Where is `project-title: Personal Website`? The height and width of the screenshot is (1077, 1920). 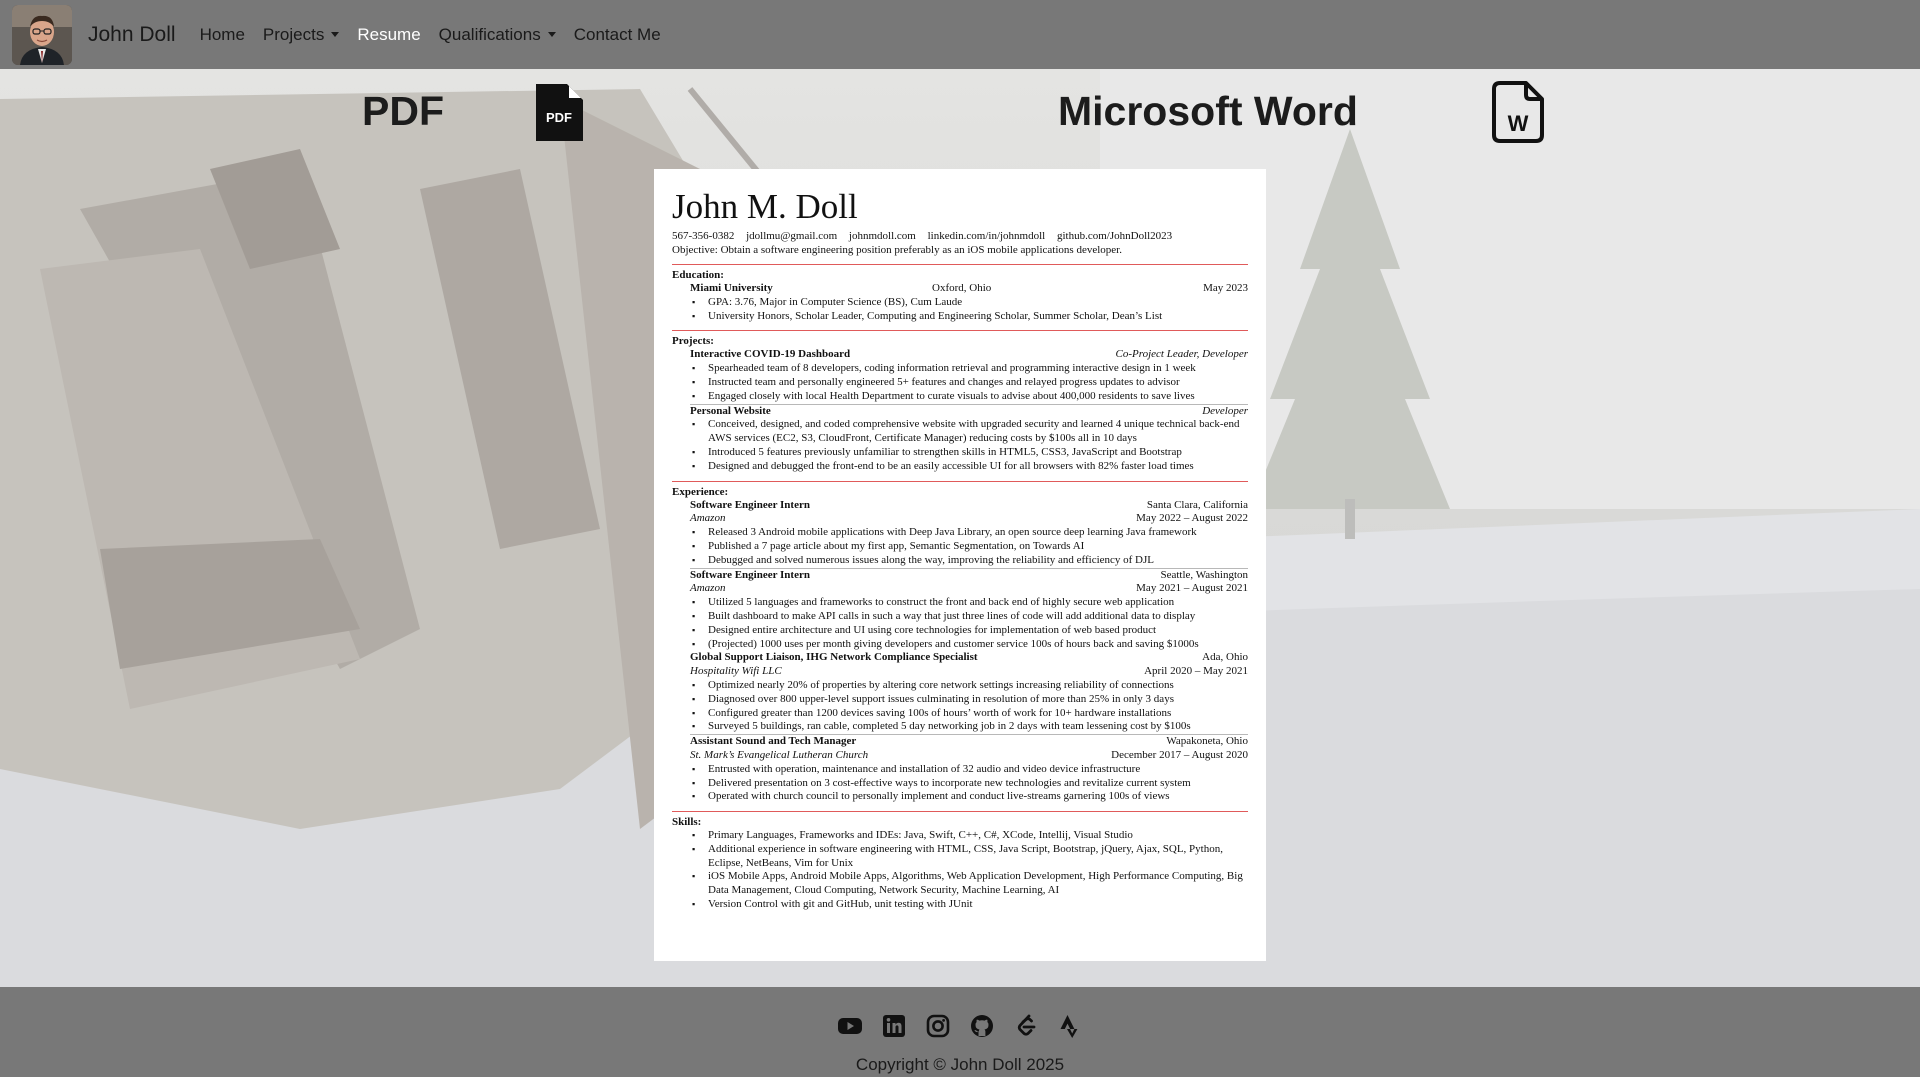 project-title: Personal Website is located at coordinates (730, 410).